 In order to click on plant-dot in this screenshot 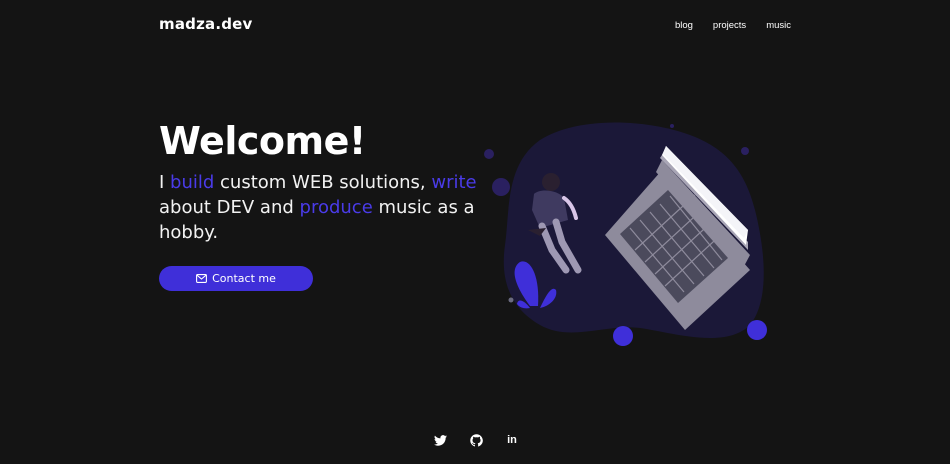, I will do `click(511, 300)`.